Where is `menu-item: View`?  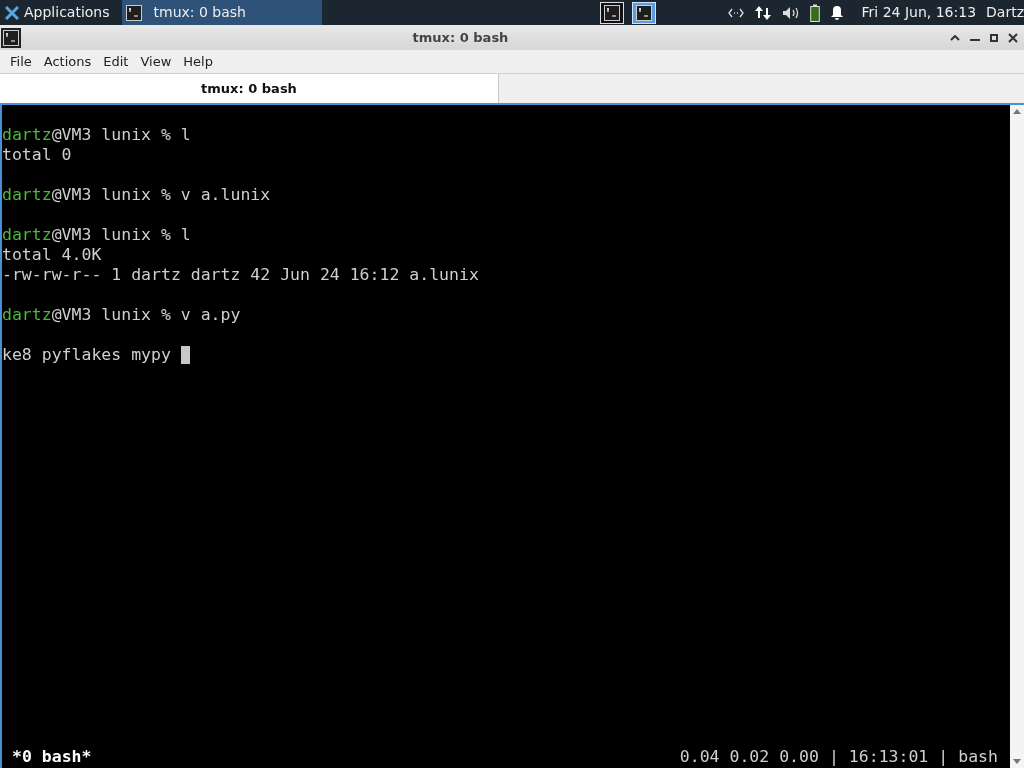
menu-item: View is located at coordinates (156, 61).